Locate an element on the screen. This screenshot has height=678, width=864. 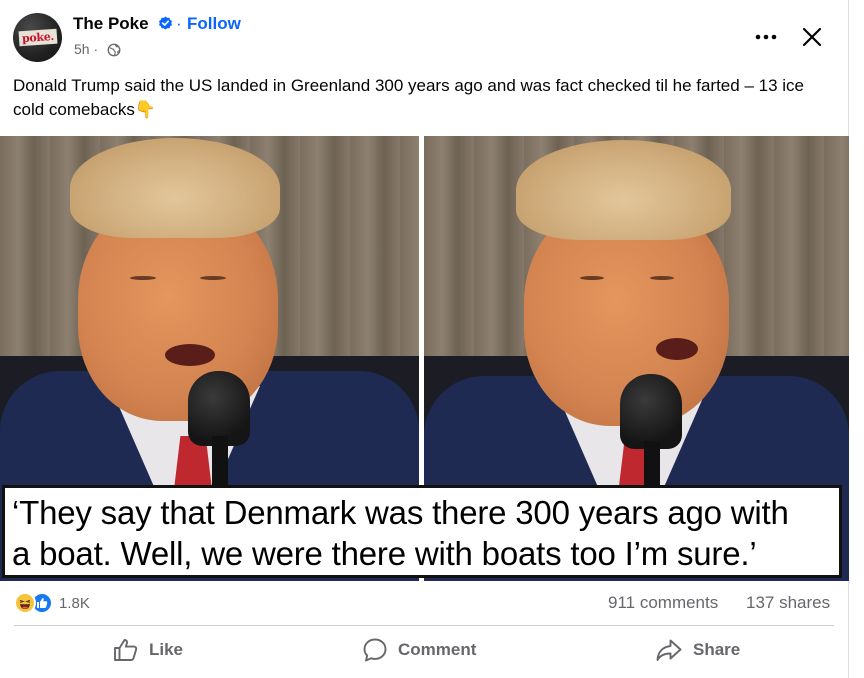
reaction-count: 1.8K is located at coordinates (74, 603).